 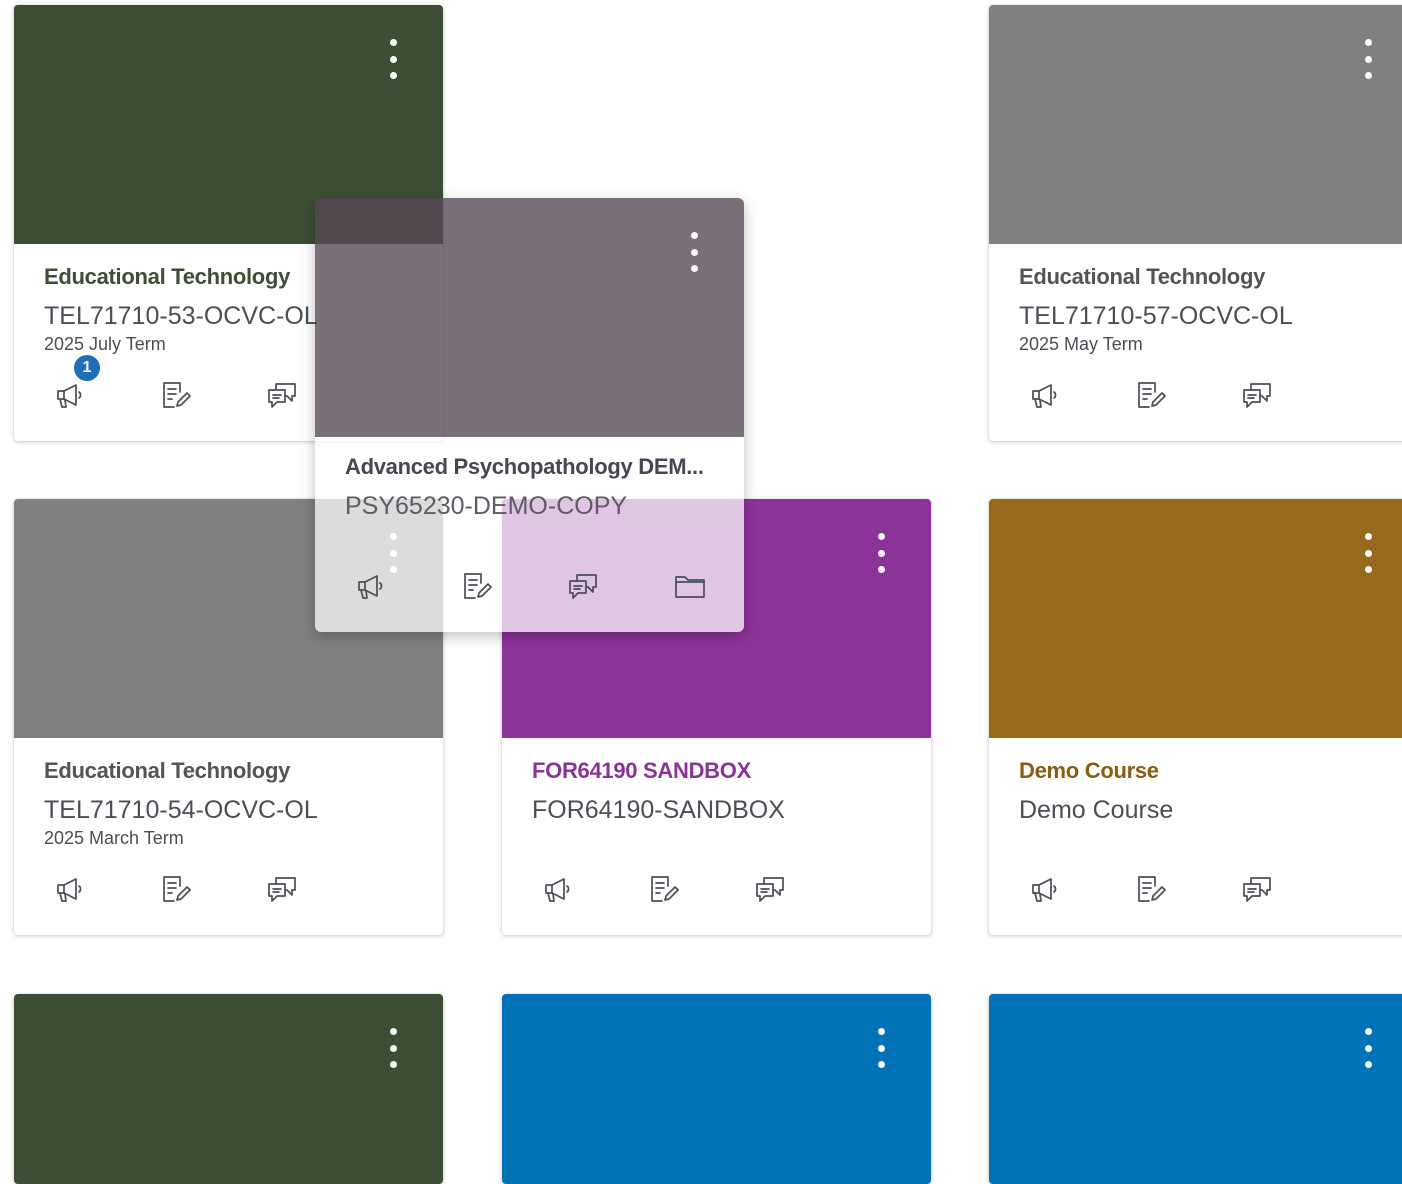 I want to click on course-name: FOR64190 SANDBOX, so click(x=721, y=771).